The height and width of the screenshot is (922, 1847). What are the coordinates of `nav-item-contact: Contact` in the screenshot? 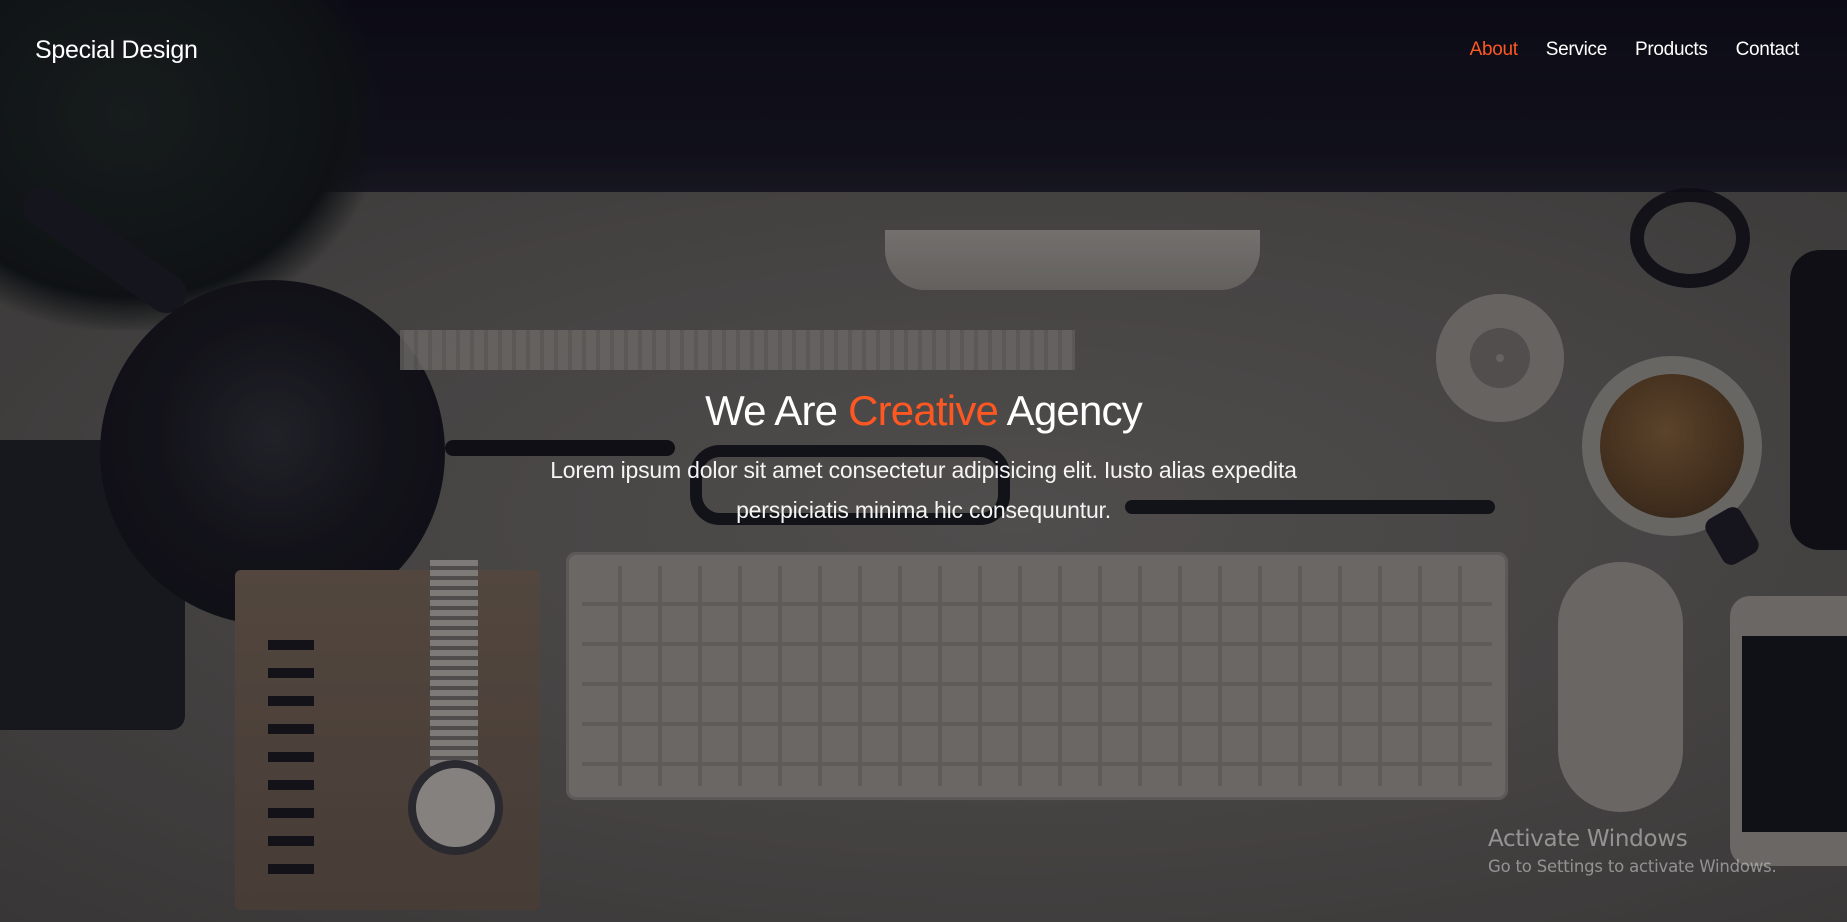 It's located at (1767, 50).